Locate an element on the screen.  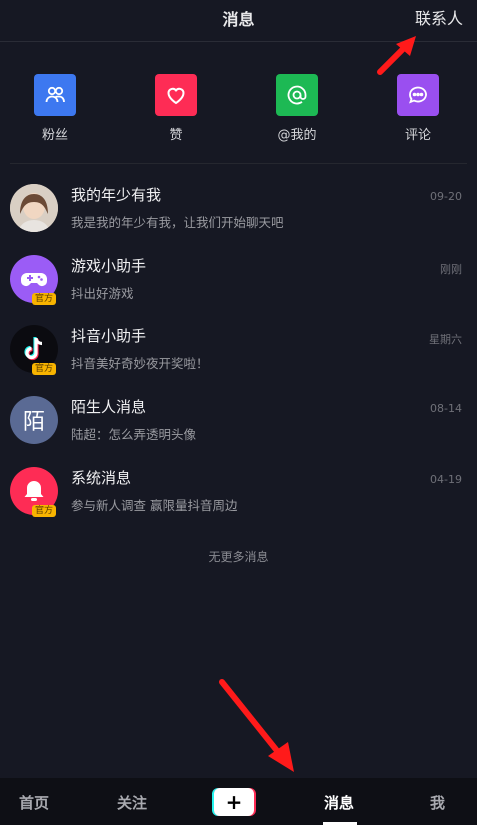
message-time: 星期六 is located at coordinates (445, 339).